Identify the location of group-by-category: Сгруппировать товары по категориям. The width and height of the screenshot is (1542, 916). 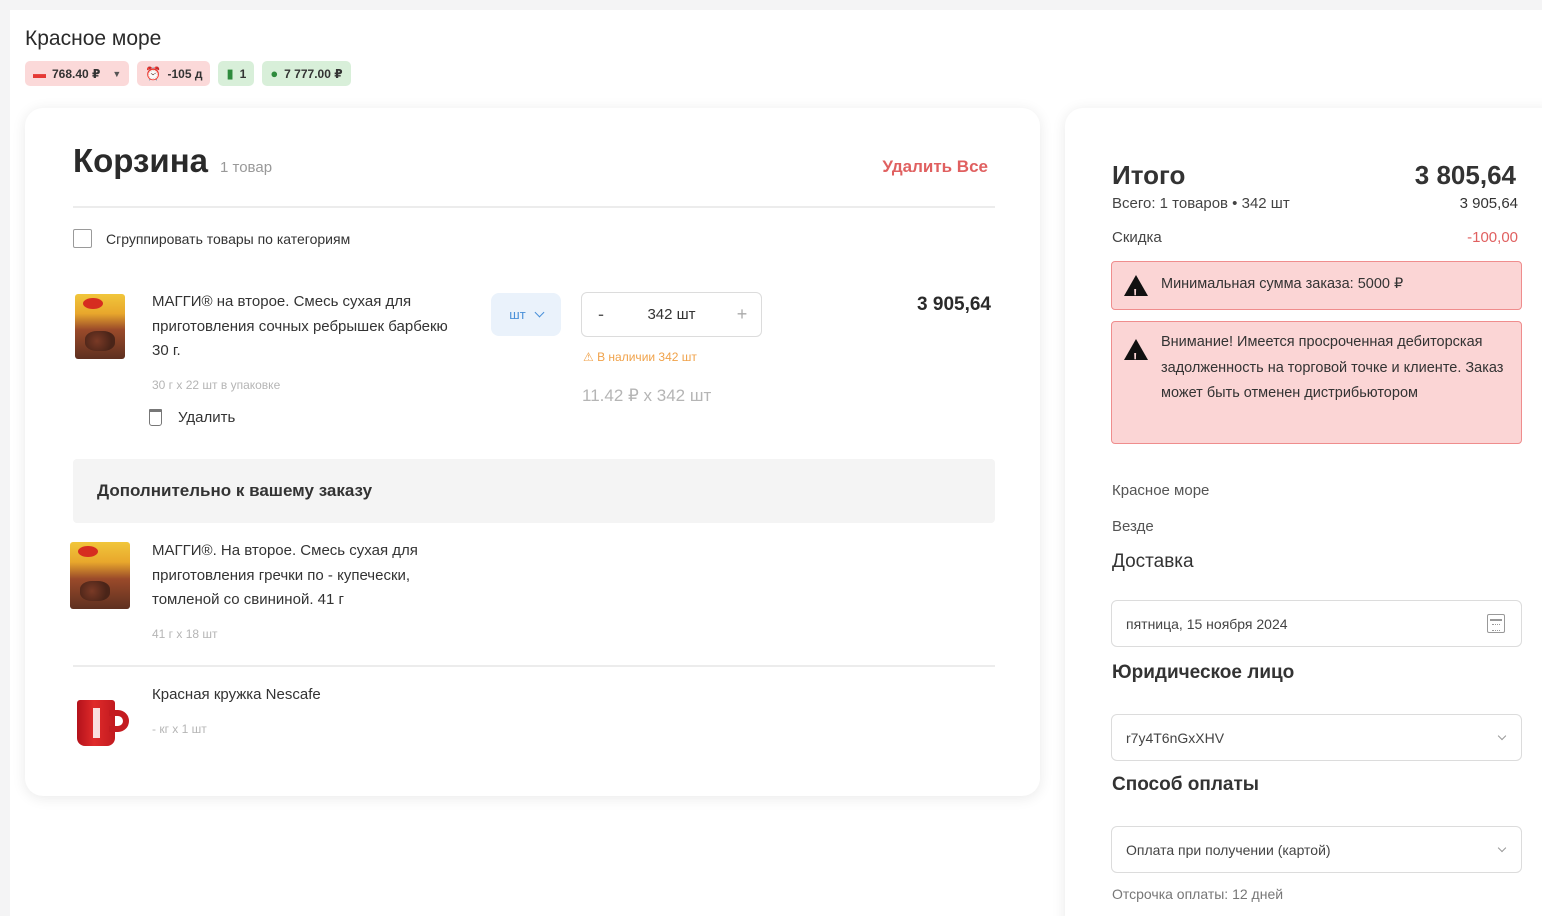
(211, 238).